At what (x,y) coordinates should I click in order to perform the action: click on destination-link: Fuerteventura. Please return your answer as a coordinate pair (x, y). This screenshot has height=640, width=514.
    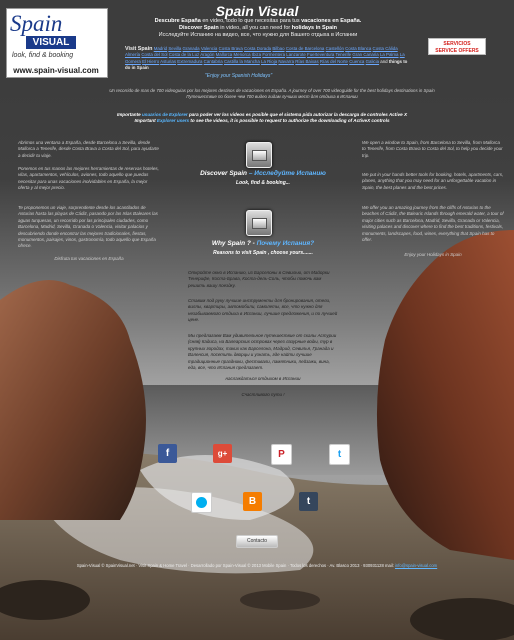
    Looking at the image, I should click on (320, 54).